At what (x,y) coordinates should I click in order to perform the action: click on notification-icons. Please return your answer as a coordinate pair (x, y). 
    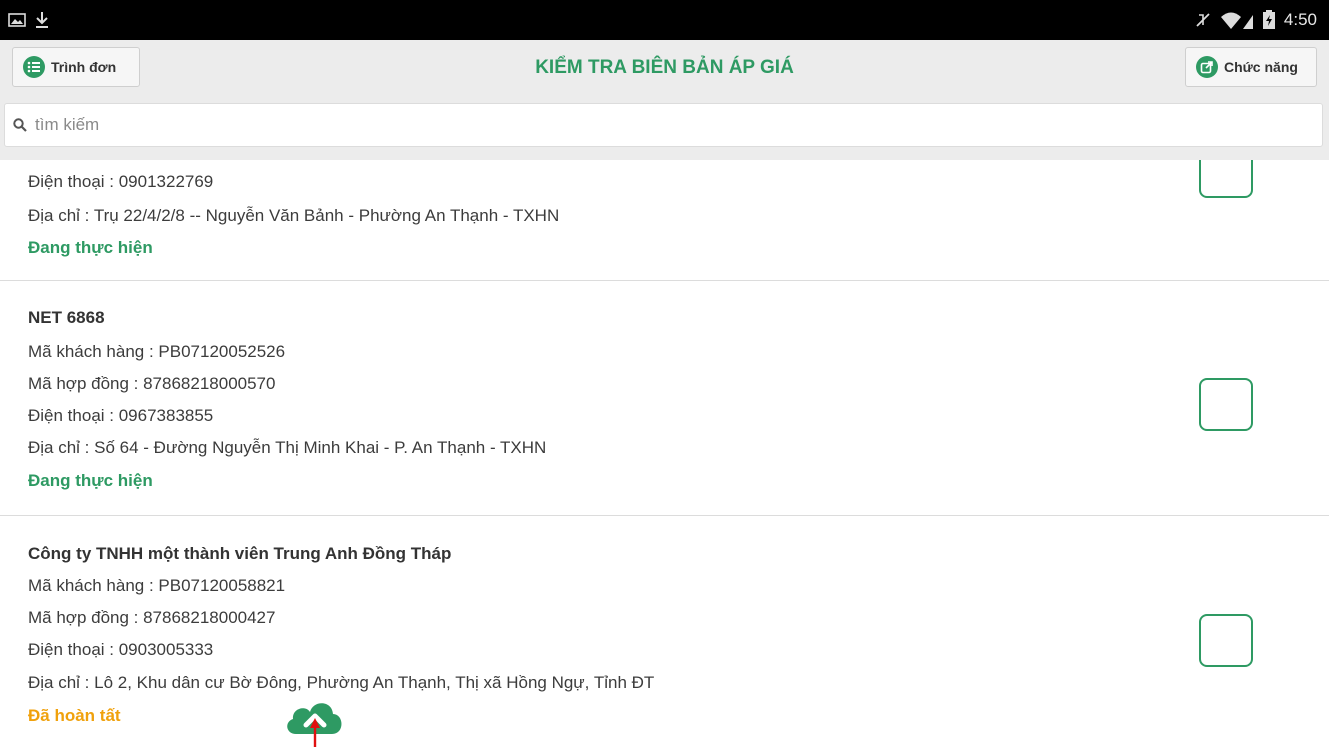
    Looking at the image, I should click on (29, 20).